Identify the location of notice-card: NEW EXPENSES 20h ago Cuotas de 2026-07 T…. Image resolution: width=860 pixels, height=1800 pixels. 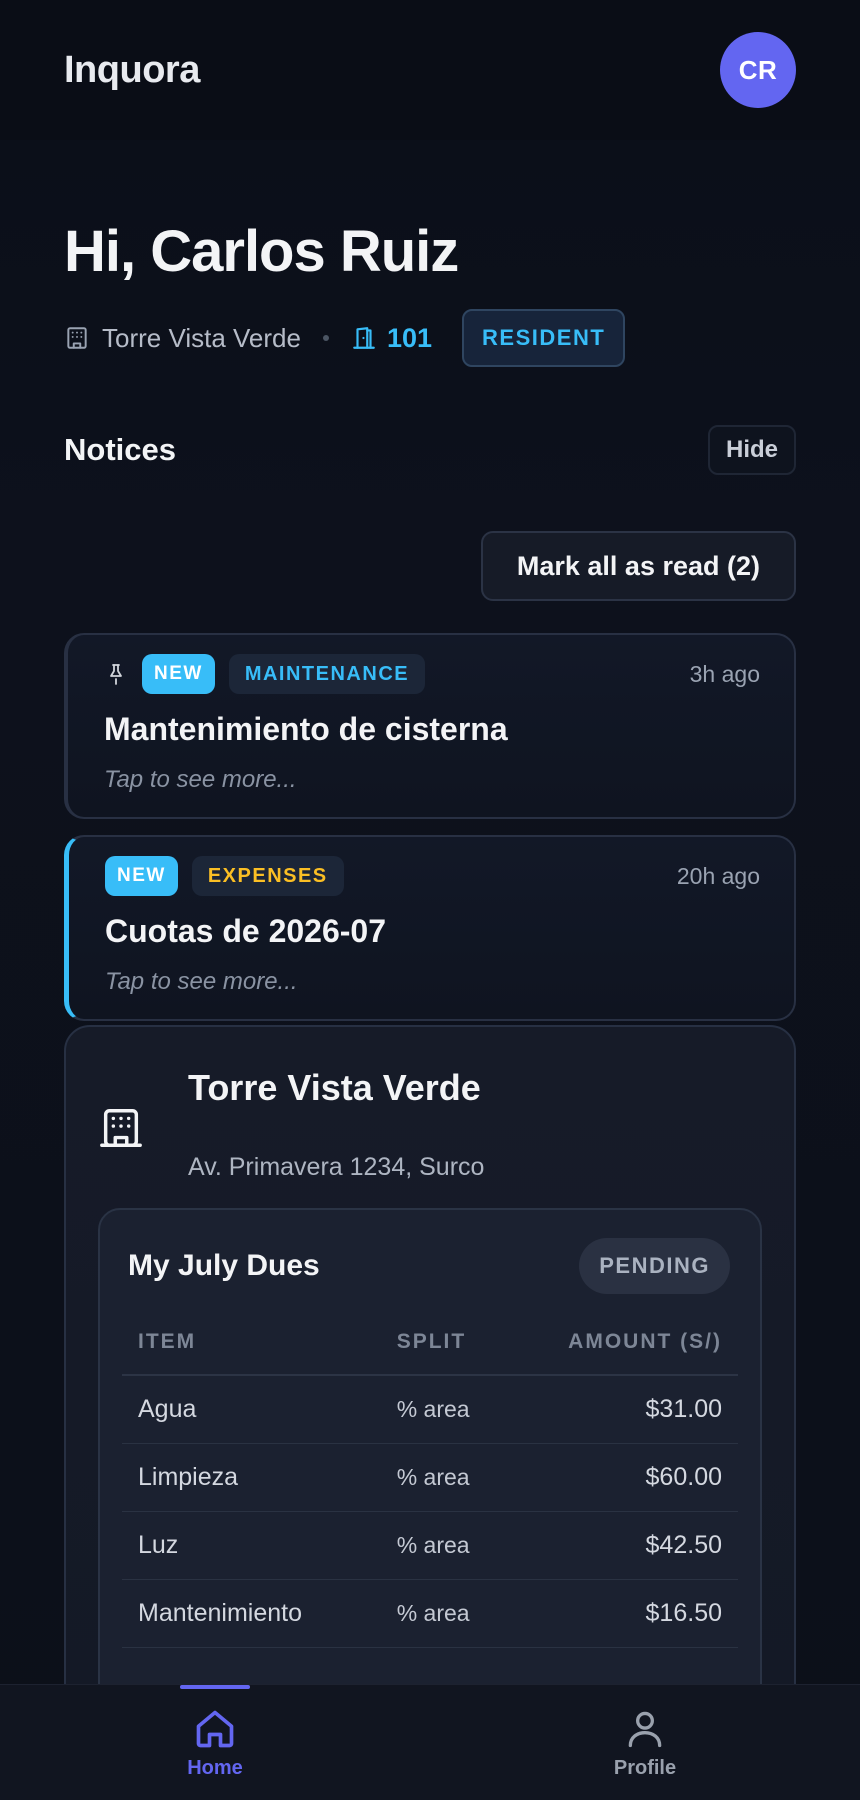
(430, 928).